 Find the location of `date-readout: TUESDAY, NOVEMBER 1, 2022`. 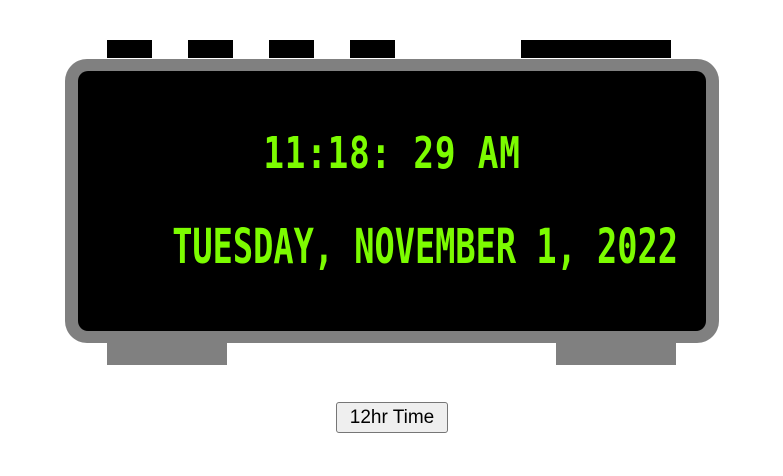

date-readout: TUESDAY, NOVEMBER 1, 2022 is located at coordinates (425, 247).